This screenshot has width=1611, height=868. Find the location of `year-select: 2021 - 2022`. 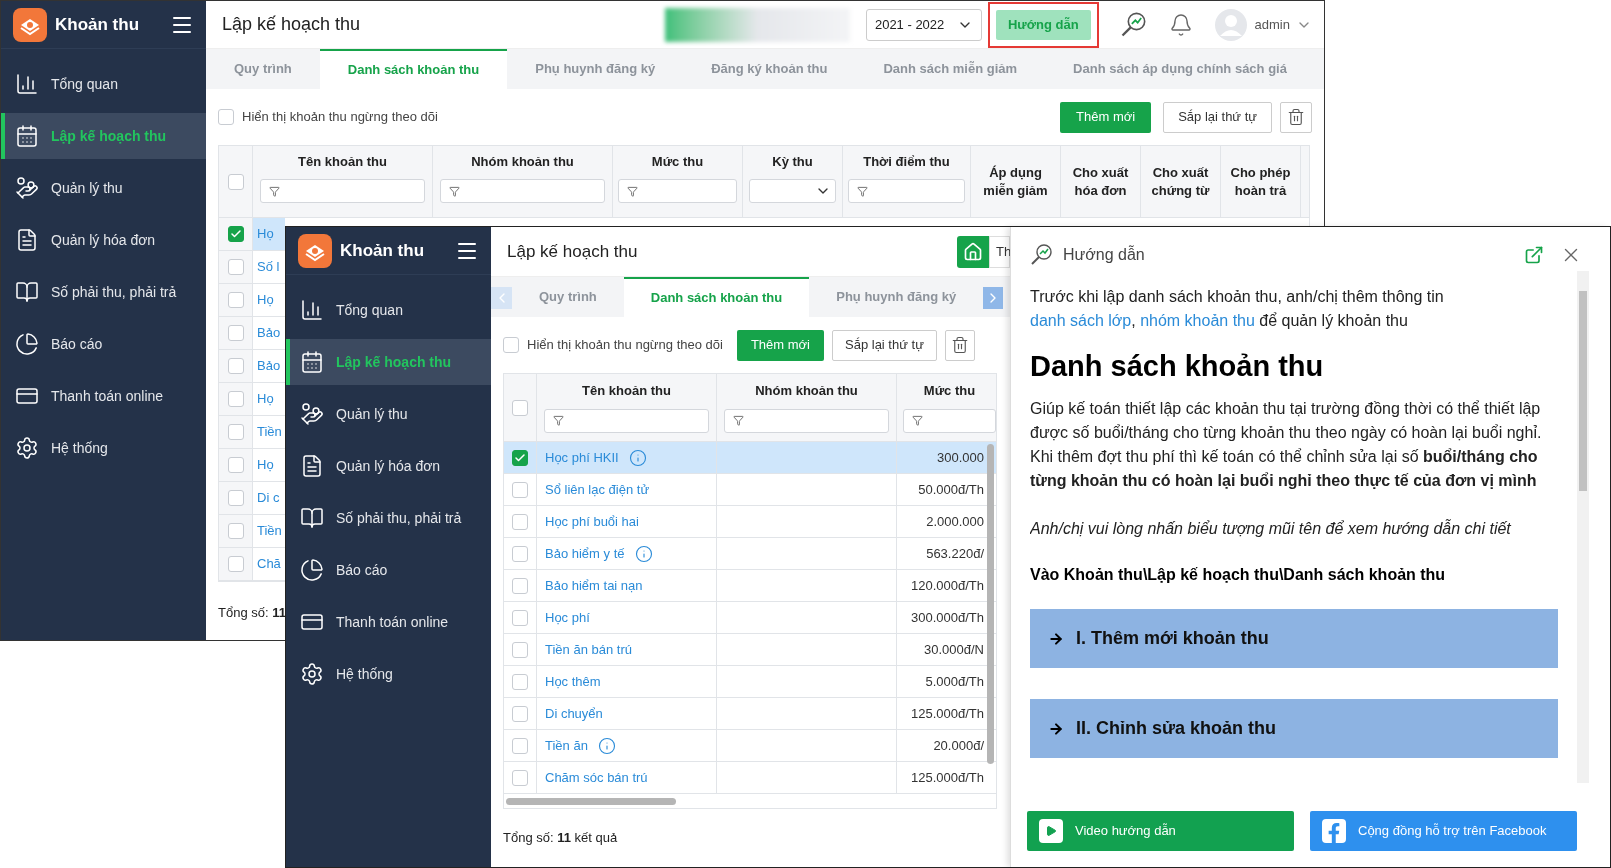

year-select: 2021 - 2022 is located at coordinates (923, 24).